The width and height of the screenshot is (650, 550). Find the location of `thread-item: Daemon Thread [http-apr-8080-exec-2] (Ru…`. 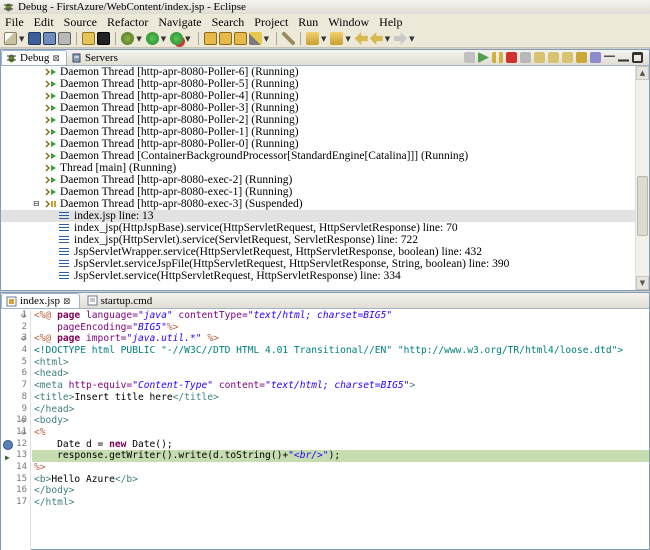

thread-item: Daemon Thread [http-apr-8080-exec-2] (Ru… is located at coordinates (319, 180).